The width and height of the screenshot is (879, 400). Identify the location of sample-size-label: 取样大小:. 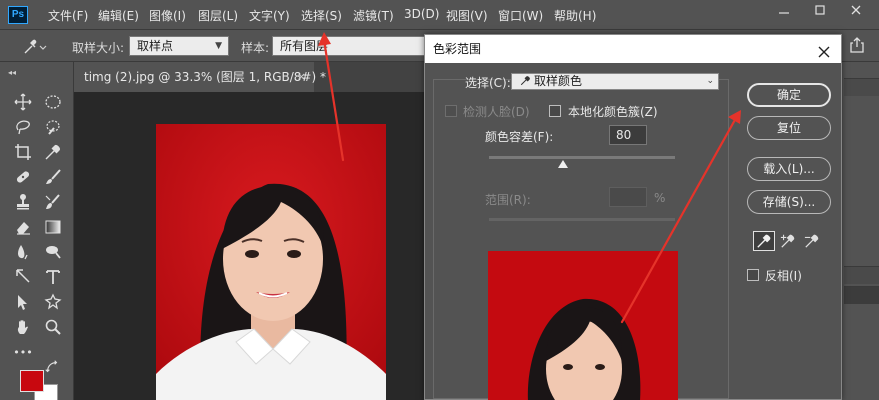
(98, 48).